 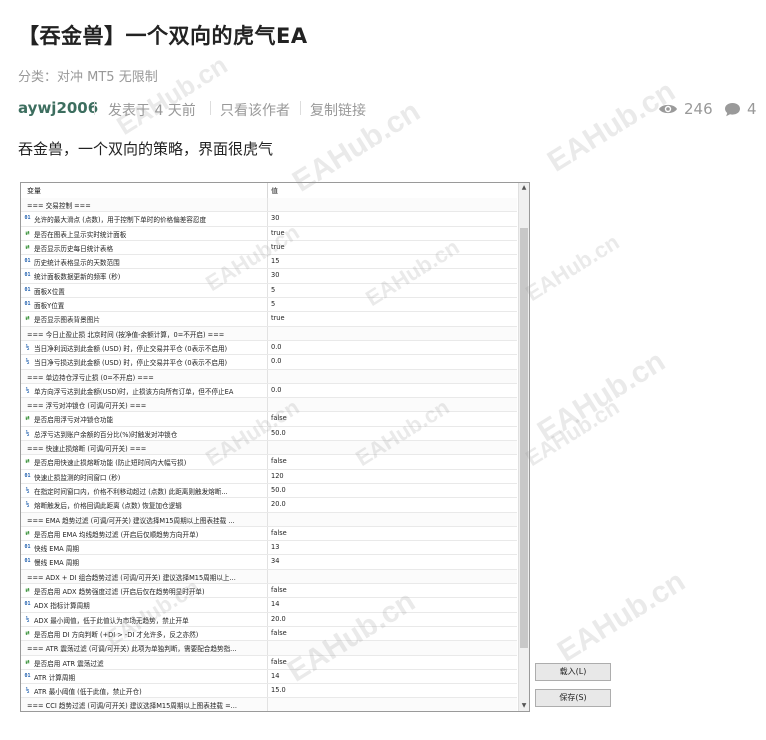 I want to click on scroll-thumb, so click(x=524, y=438).